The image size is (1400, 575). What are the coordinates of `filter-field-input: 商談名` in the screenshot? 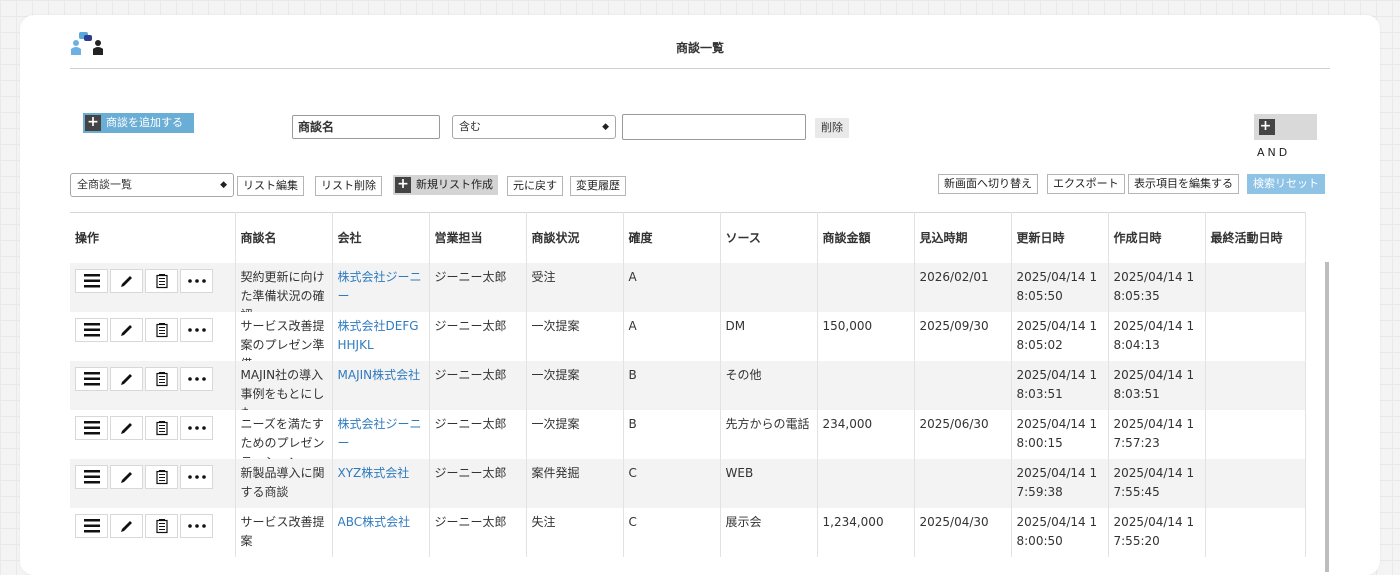 It's located at (366, 127).